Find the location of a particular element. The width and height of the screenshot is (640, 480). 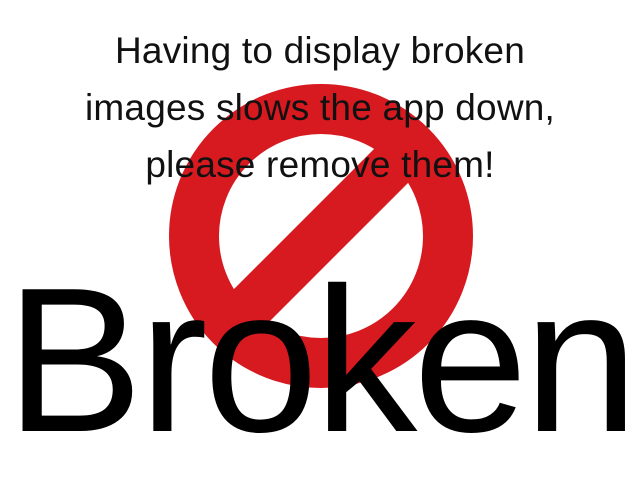

warning-message-line: Having to display broken is located at coordinates (320, 50).